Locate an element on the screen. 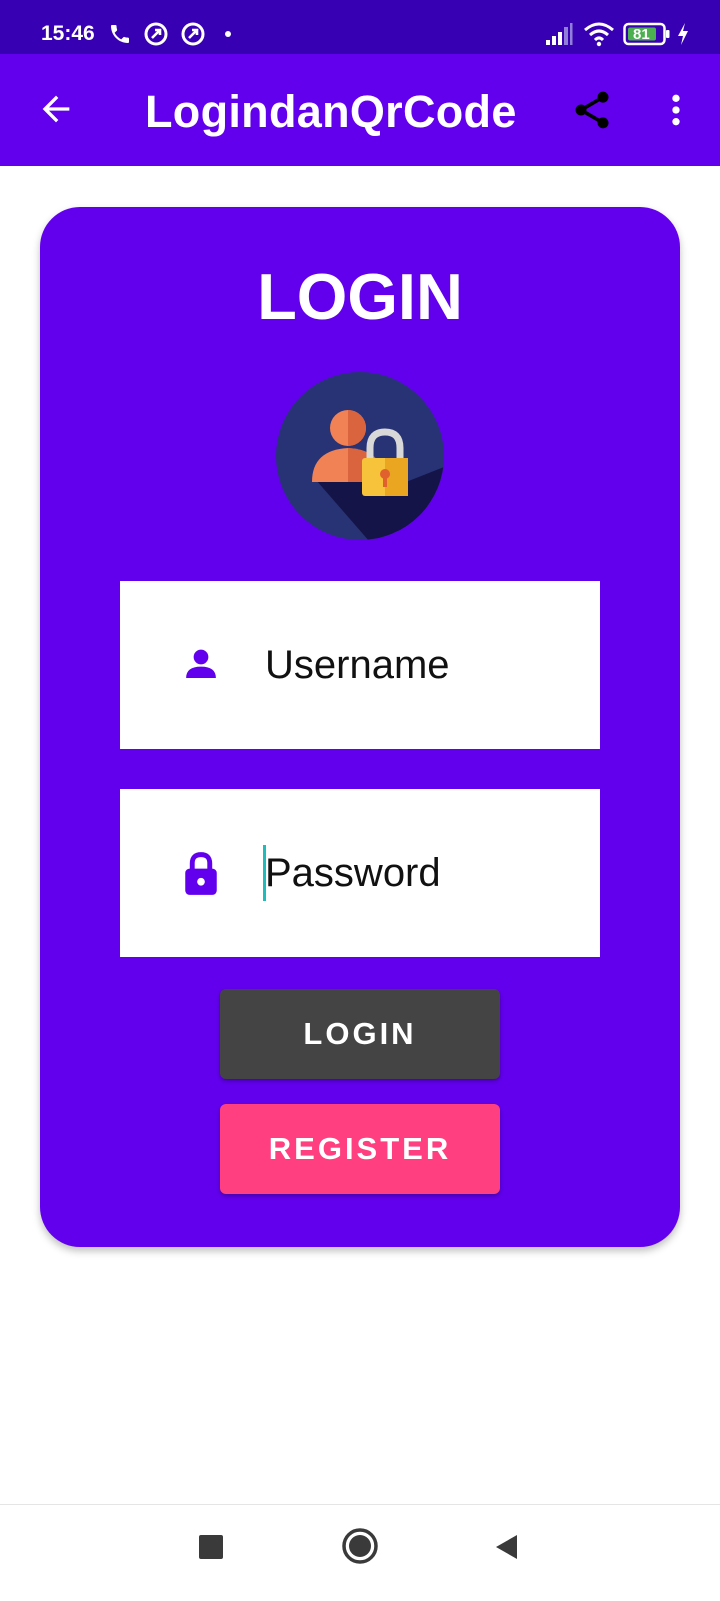 The height and width of the screenshot is (1601, 720). username-field: Username is located at coordinates (360, 665).